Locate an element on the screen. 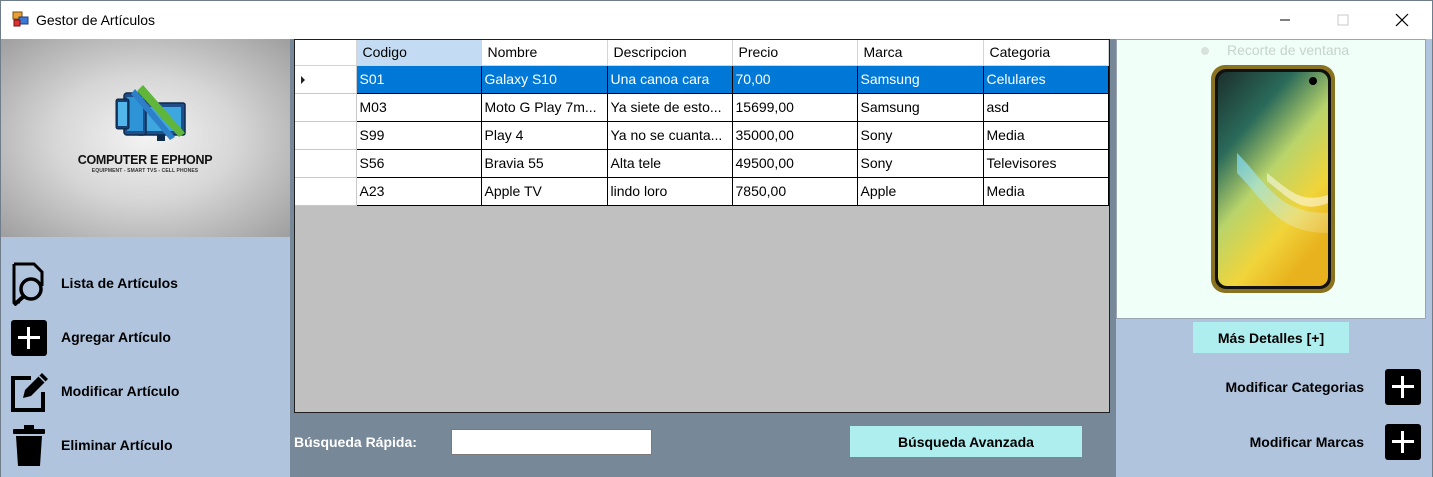 This screenshot has height=477, width=1433. window-title: Gestor de Artículos is located at coordinates (96, 20).